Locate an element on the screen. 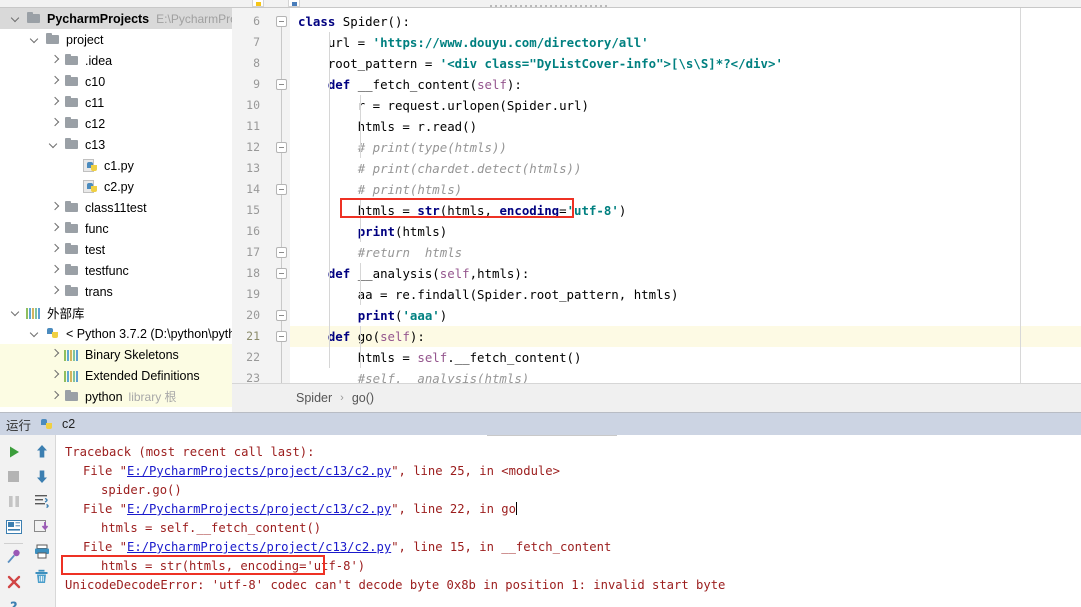  run-toolbar: ? is located at coordinates (28, 521).